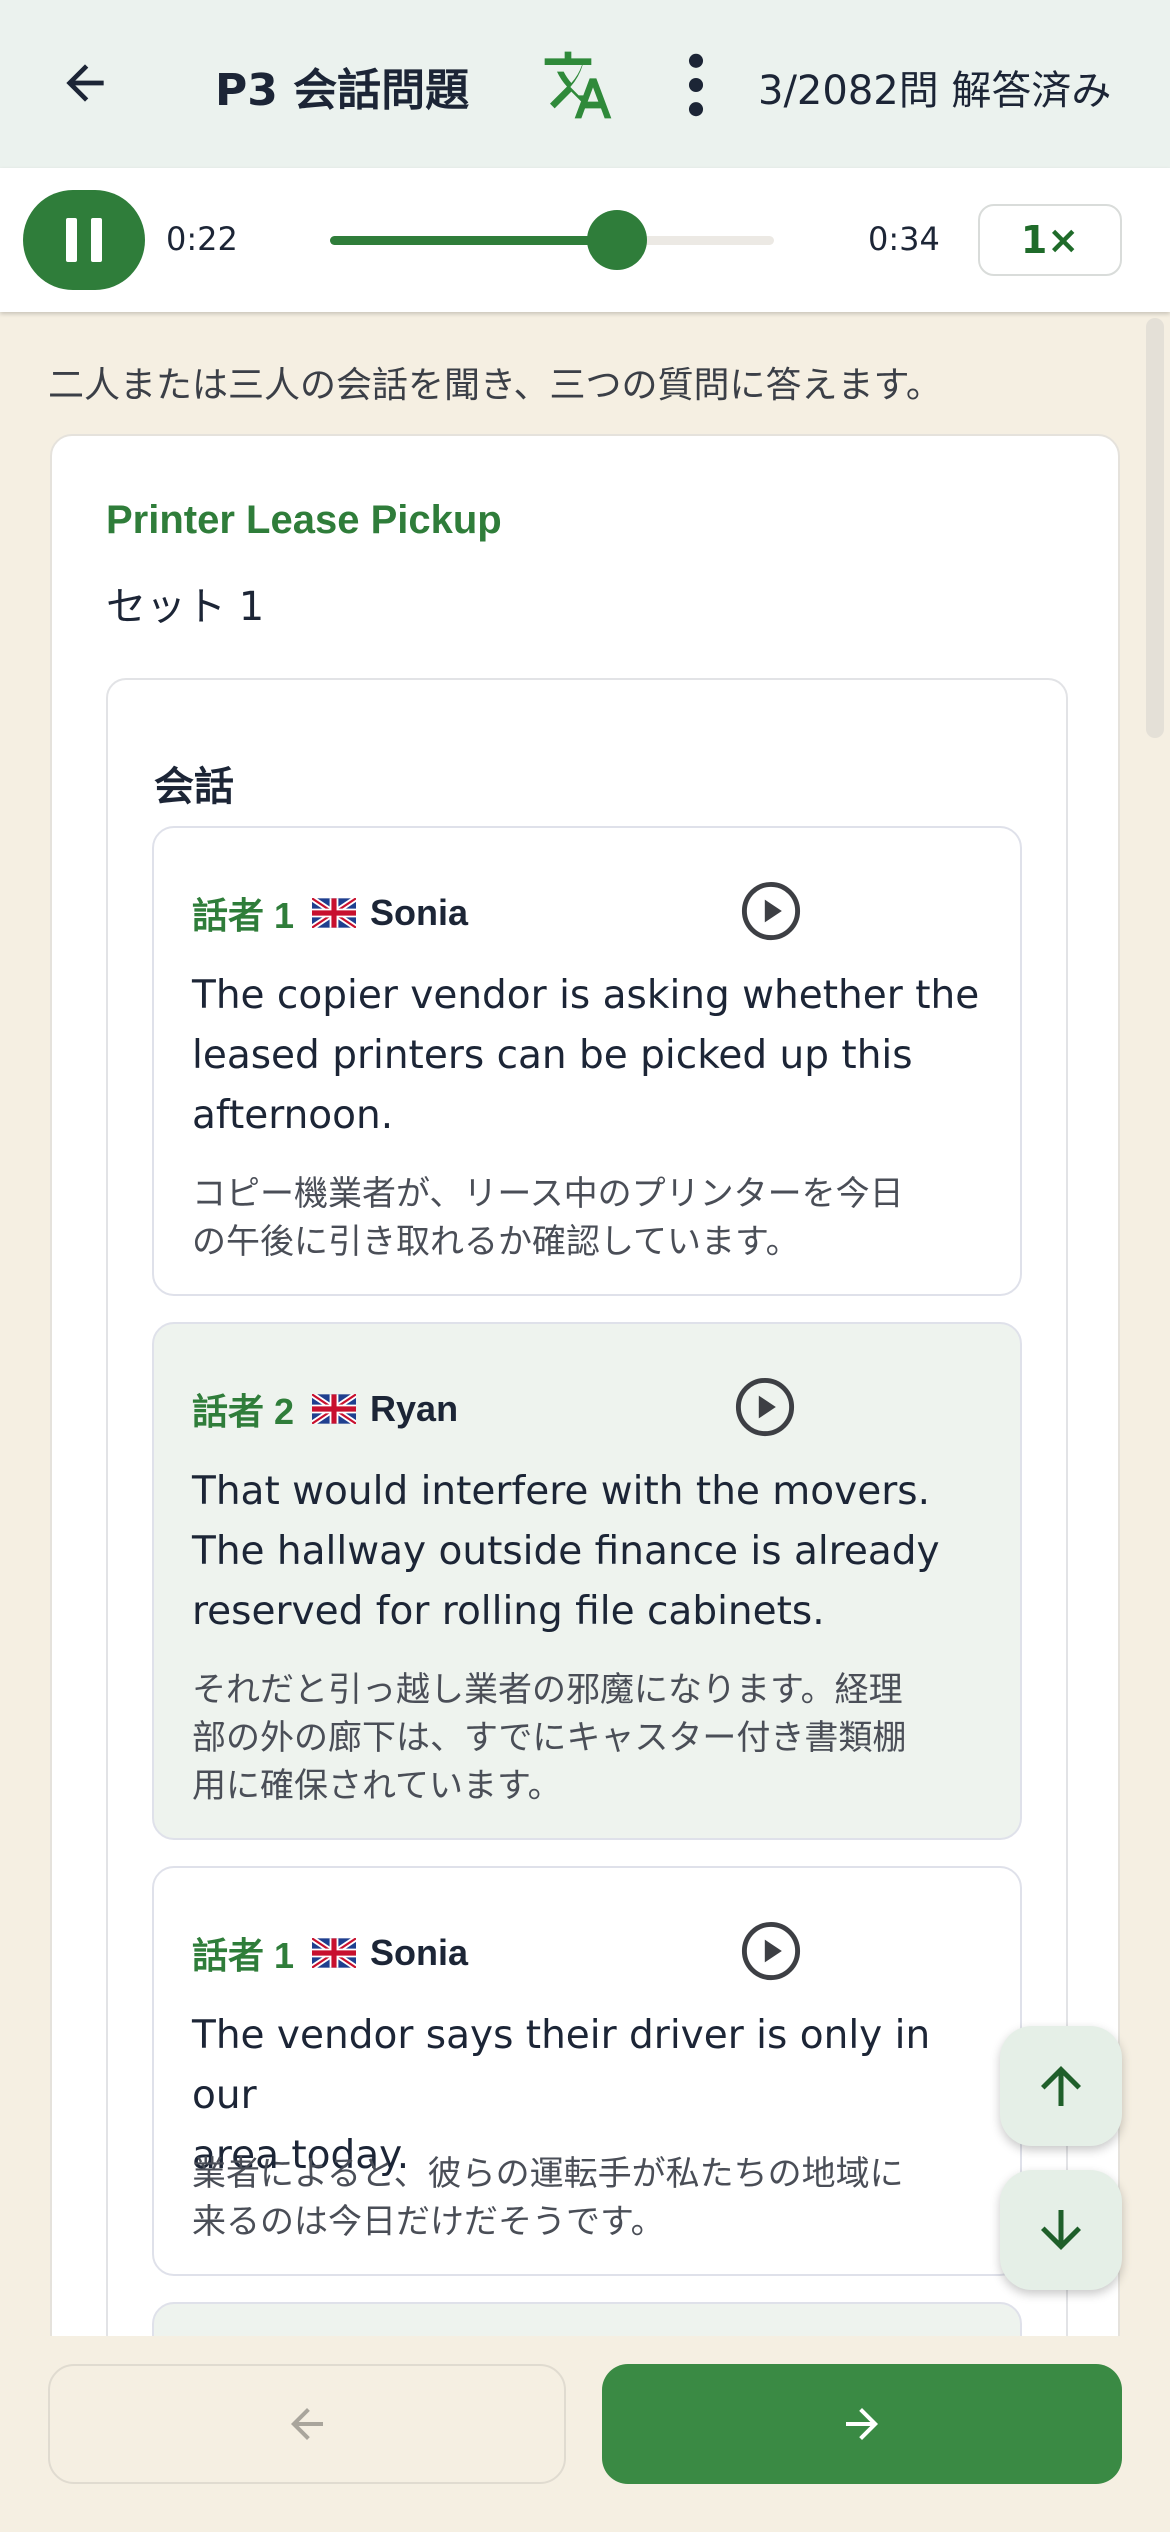 Image resolution: width=1170 pixels, height=2532 pixels. I want to click on playback-speed-button: 1×, so click(1050, 240).